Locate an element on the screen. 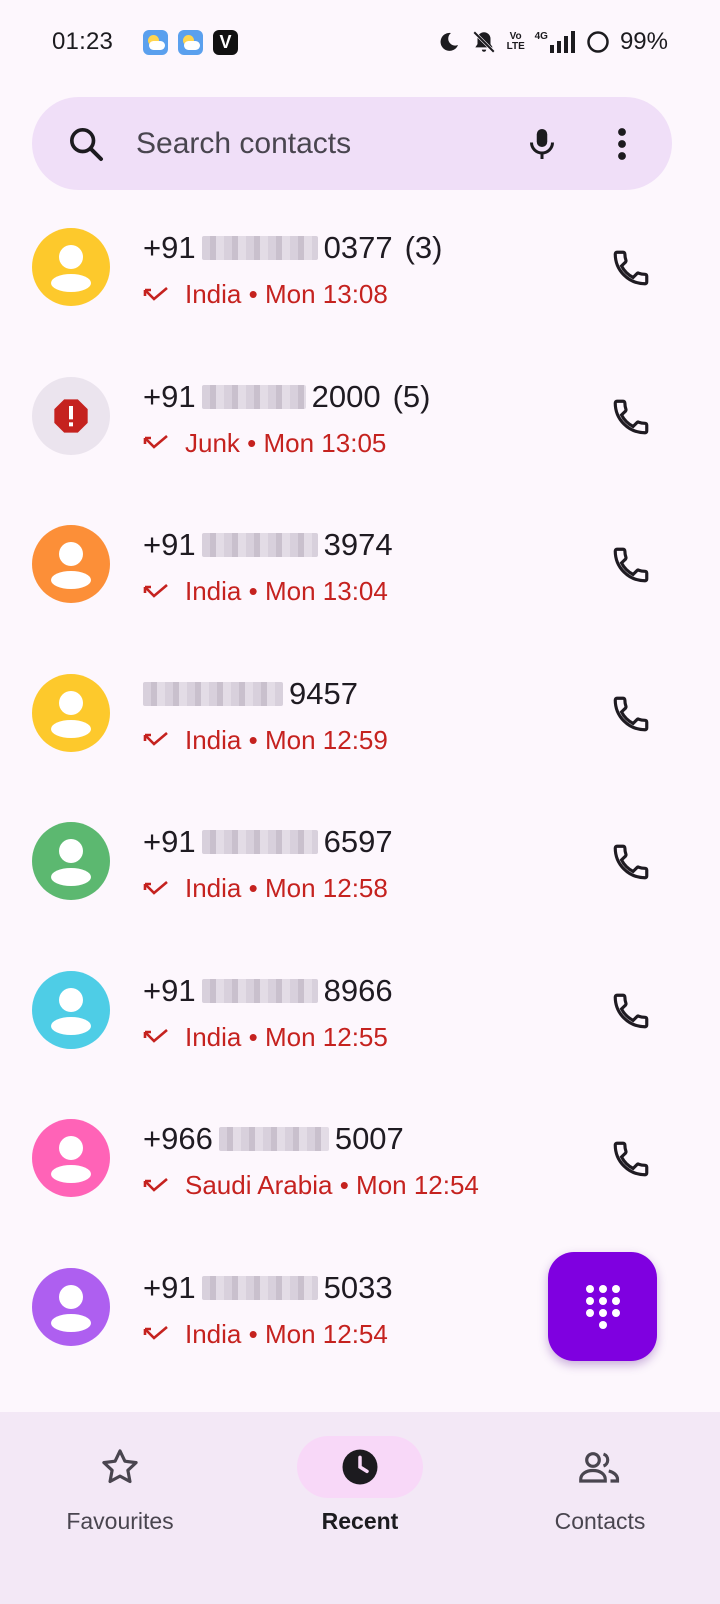 Image resolution: width=720 pixels, height=1604 pixels. search-input is located at coordinates (329, 143).